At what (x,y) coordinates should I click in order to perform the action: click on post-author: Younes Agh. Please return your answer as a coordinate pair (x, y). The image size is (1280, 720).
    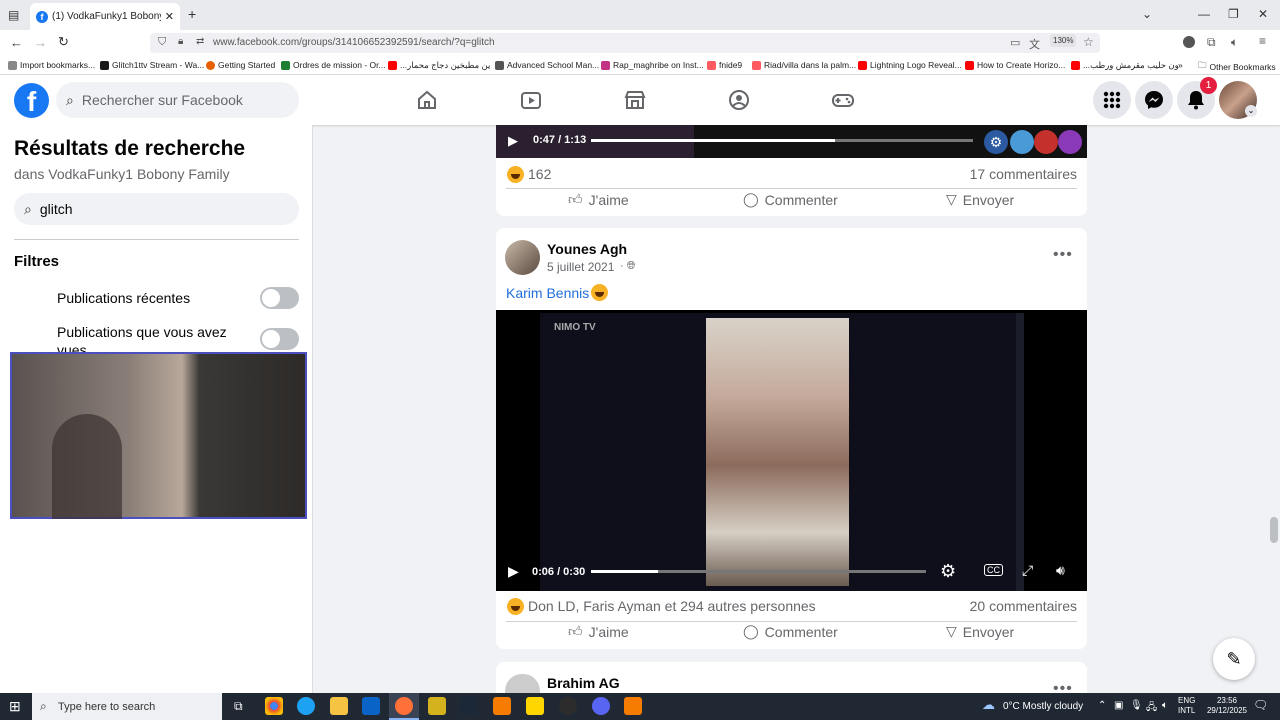
    Looking at the image, I should click on (587, 249).